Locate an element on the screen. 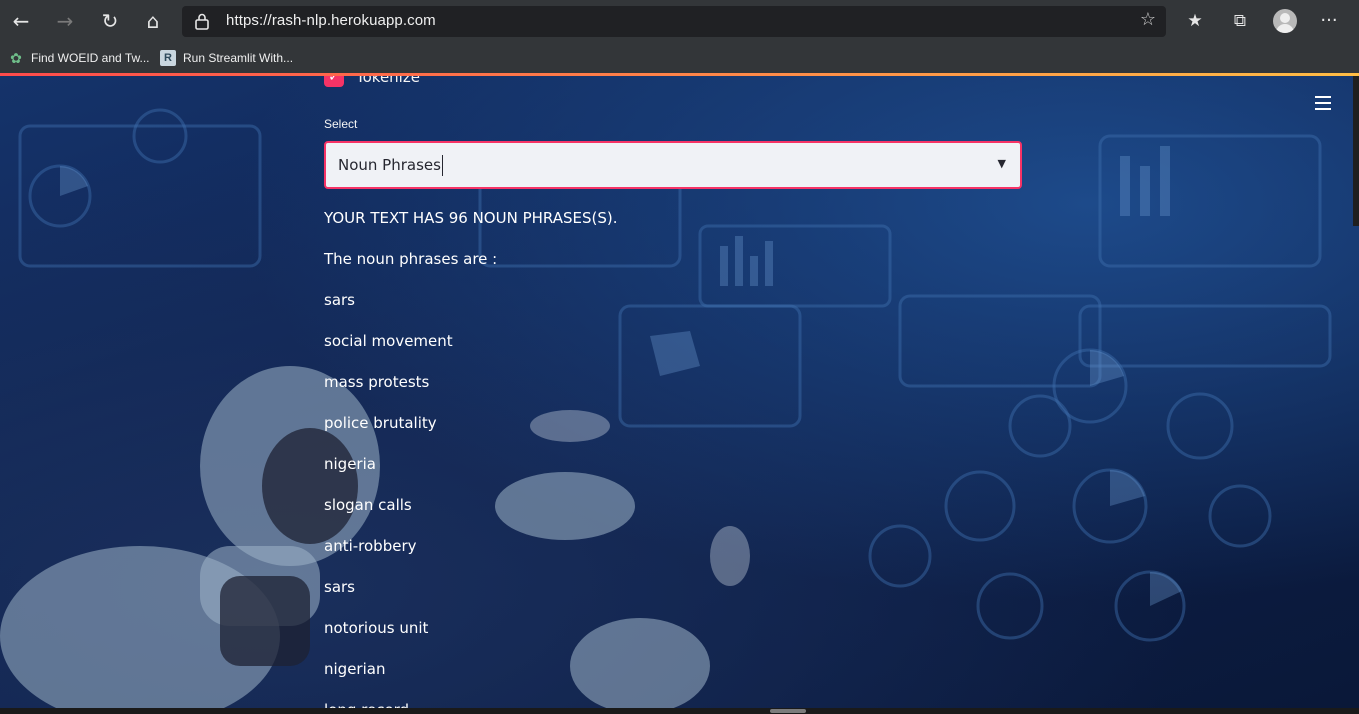  star-icon: ☆ is located at coordinates (1148, 19).